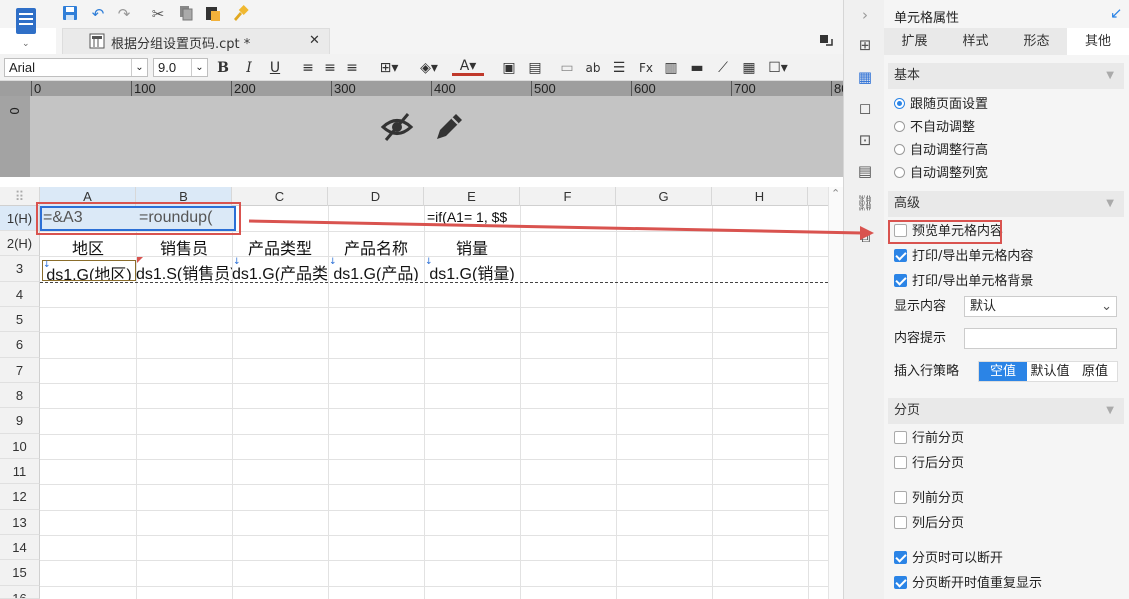 The image size is (1129, 599). Describe the element at coordinates (429, 68) in the screenshot. I see `fill-color-icon: ◈▾` at that location.